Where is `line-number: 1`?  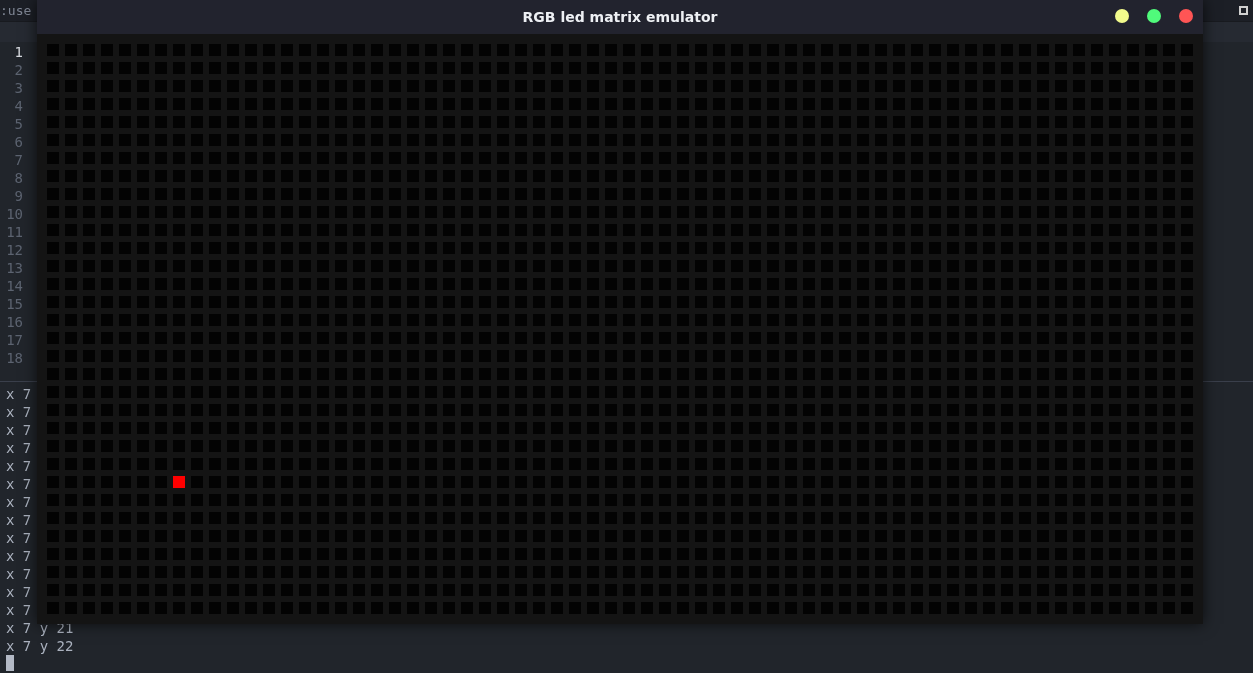 line-number: 1 is located at coordinates (18, 52).